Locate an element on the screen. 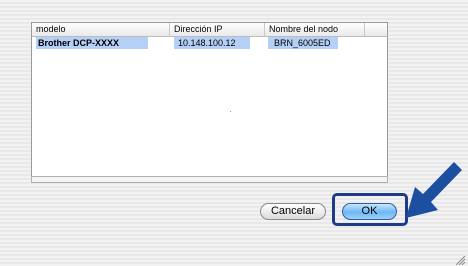 This screenshot has width=468, height=266. column-header-ip: Dirección IP is located at coordinates (217, 29).